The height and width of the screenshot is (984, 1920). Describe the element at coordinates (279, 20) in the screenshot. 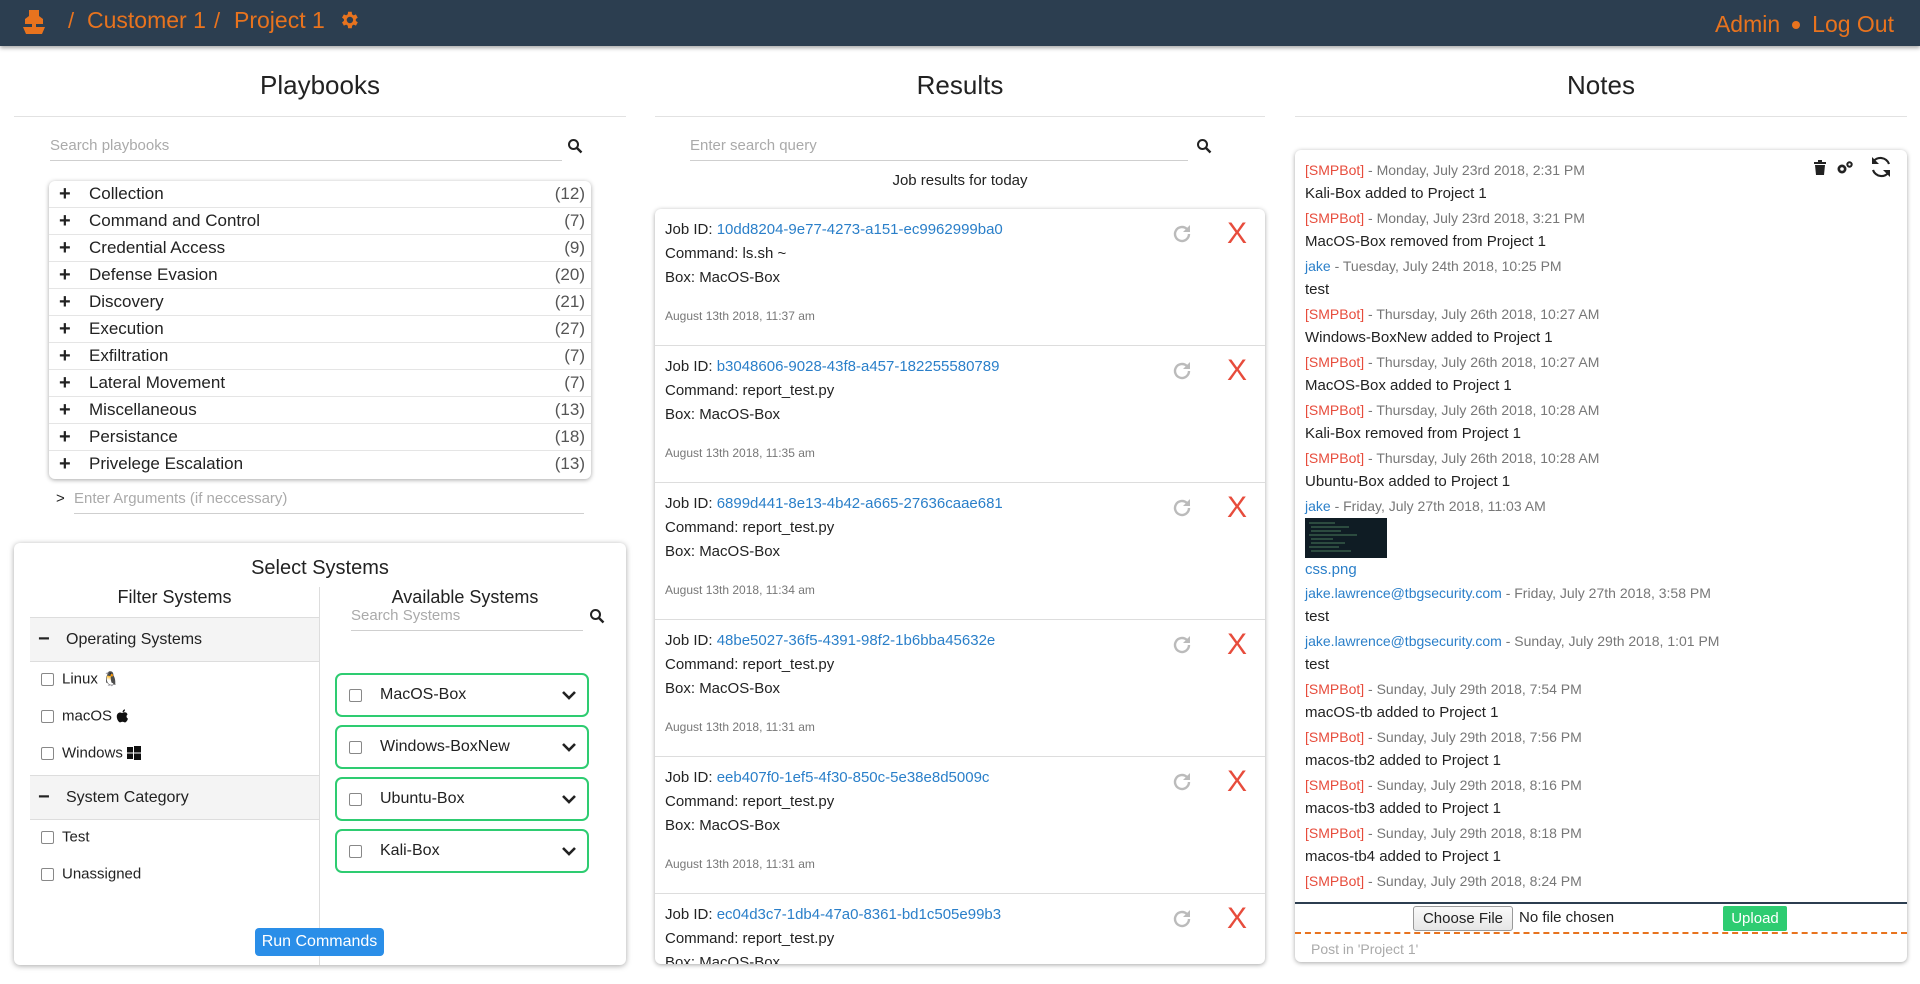

I see `breadcrumb-project: Project 1` at that location.